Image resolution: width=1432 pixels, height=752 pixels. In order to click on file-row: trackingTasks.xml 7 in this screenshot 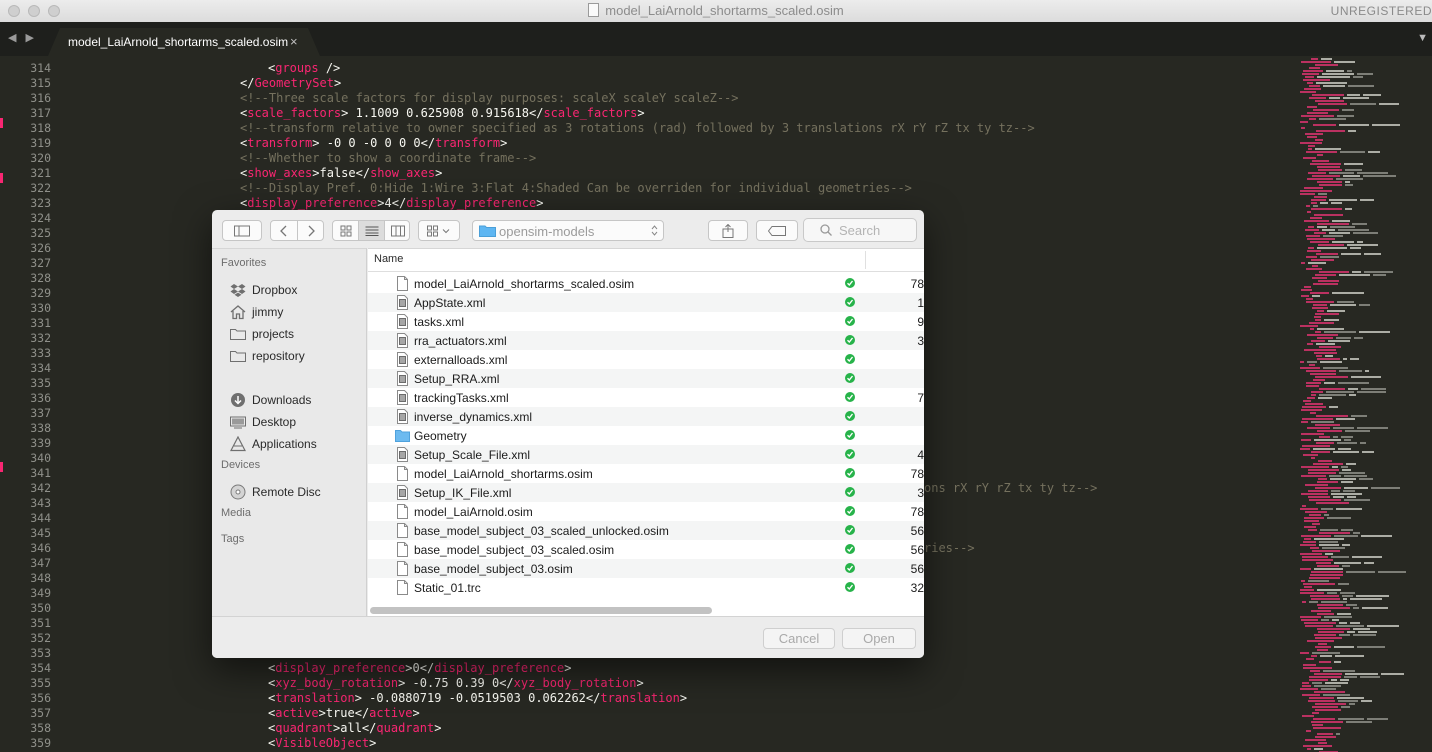, I will do `click(646, 397)`.